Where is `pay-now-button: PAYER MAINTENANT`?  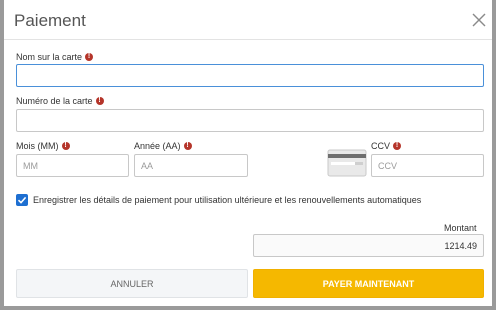
pay-now-button: PAYER MAINTENANT is located at coordinates (368, 283).